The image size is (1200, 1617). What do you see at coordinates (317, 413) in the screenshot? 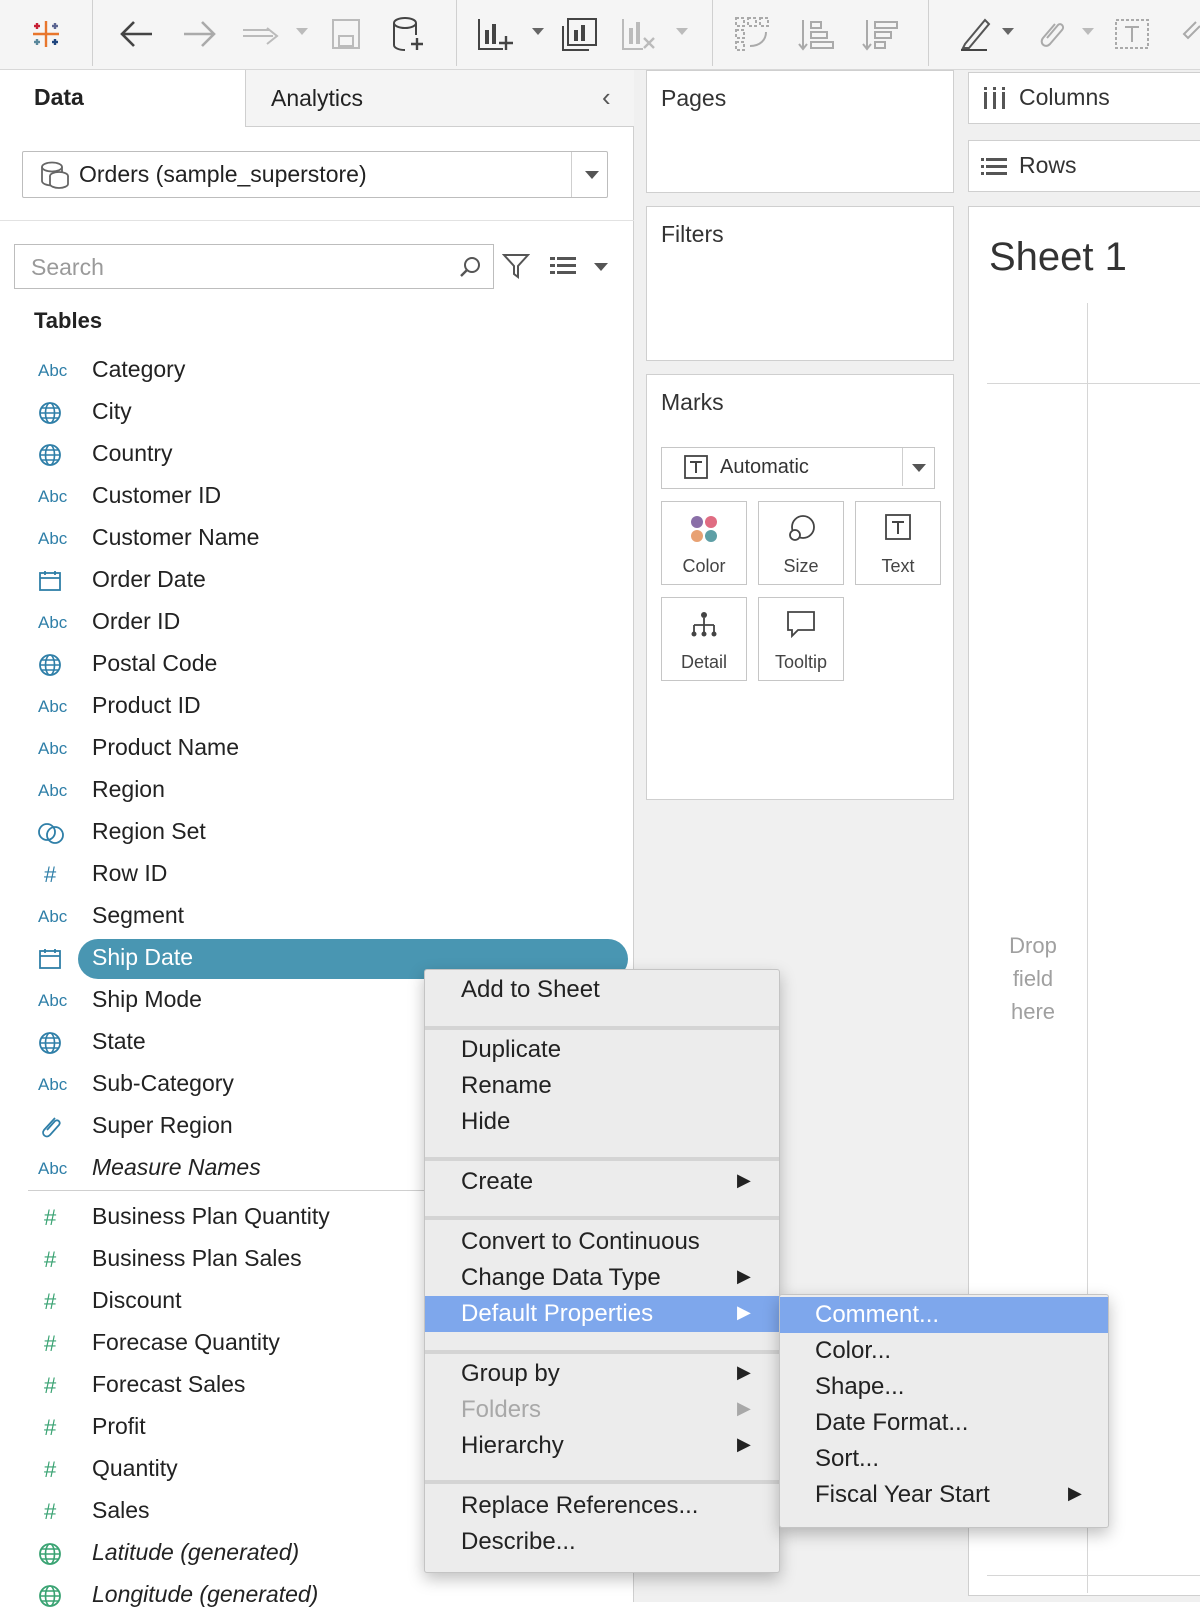
I see `dimension-field: City` at bounding box center [317, 413].